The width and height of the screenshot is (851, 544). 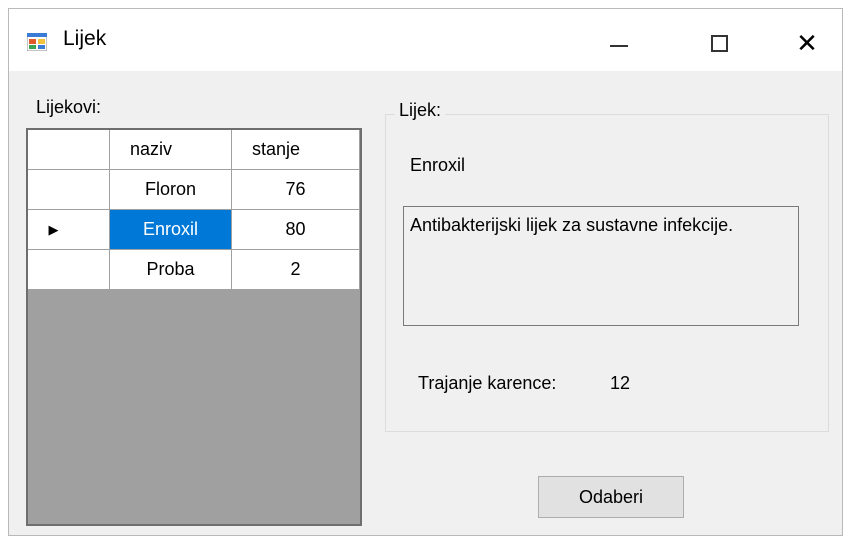 I want to click on close-button: ✕, so click(x=807, y=43).